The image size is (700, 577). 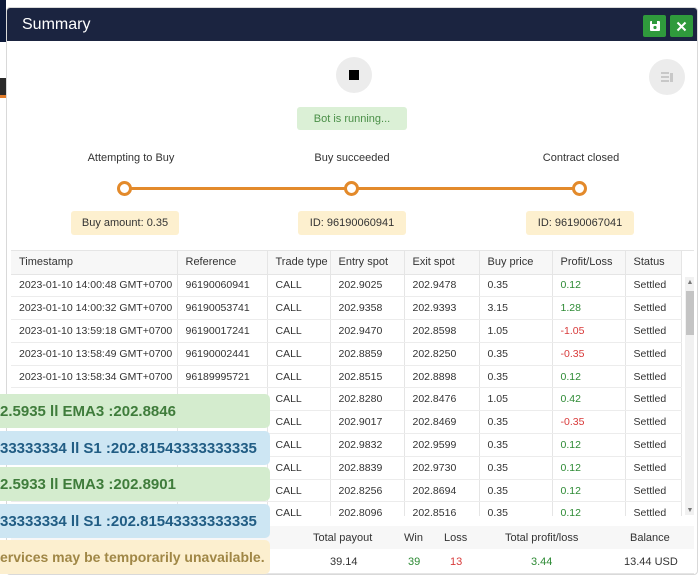 What do you see at coordinates (581, 158) in the screenshot?
I see `step-label-closed: Contract closed` at bounding box center [581, 158].